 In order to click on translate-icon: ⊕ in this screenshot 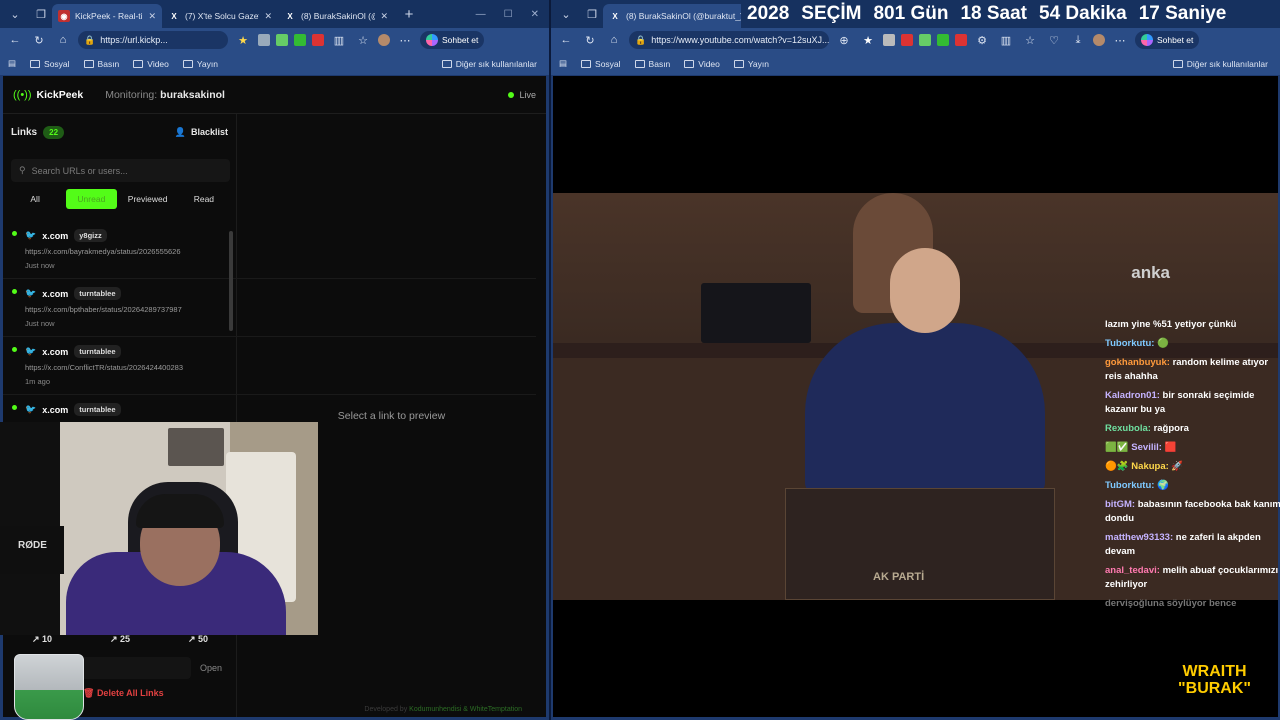, I will do `click(844, 40)`.